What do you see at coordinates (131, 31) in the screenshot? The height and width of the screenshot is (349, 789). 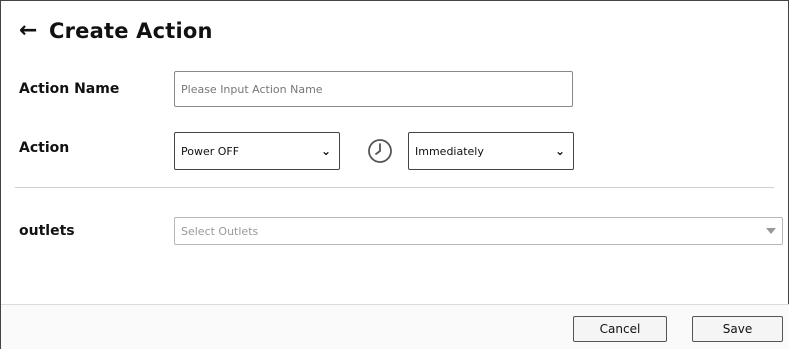 I see `page-title: Create Action` at bounding box center [131, 31].